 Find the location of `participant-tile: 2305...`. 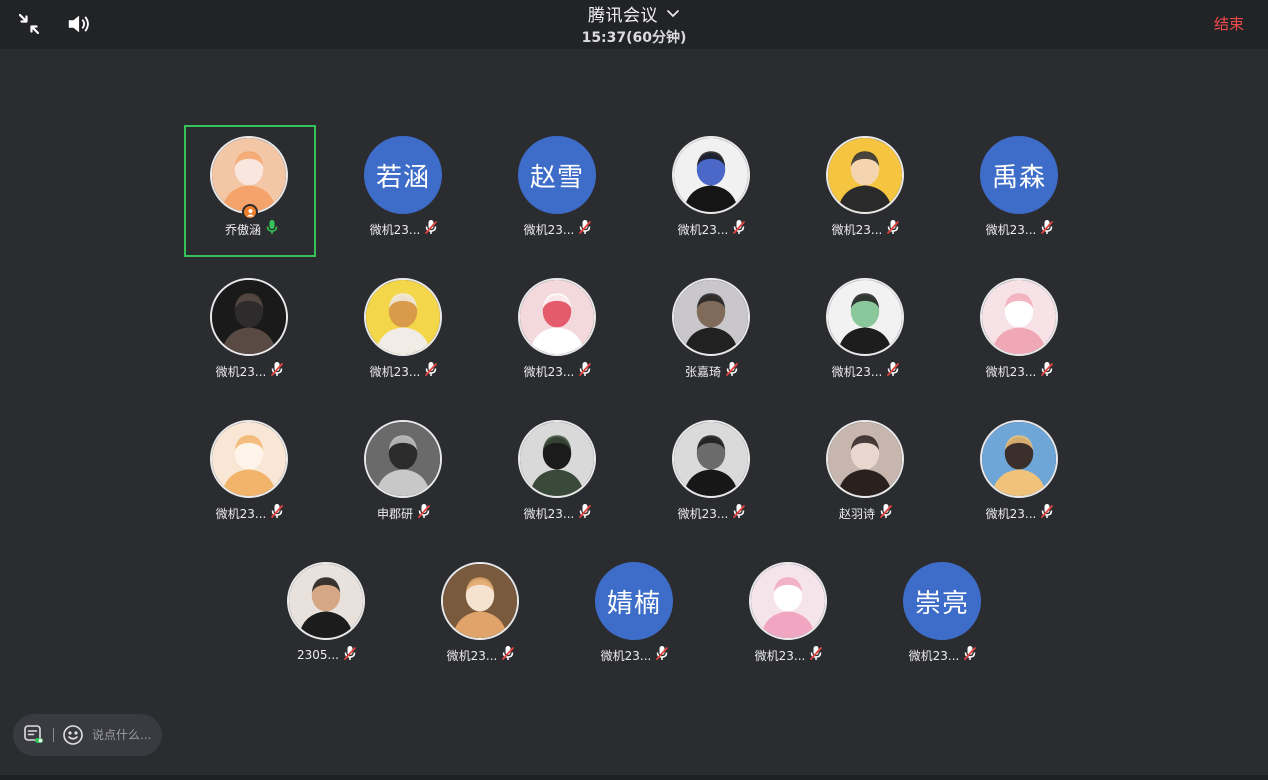

participant-tile: 2305... is located at coordinates (327, 617).